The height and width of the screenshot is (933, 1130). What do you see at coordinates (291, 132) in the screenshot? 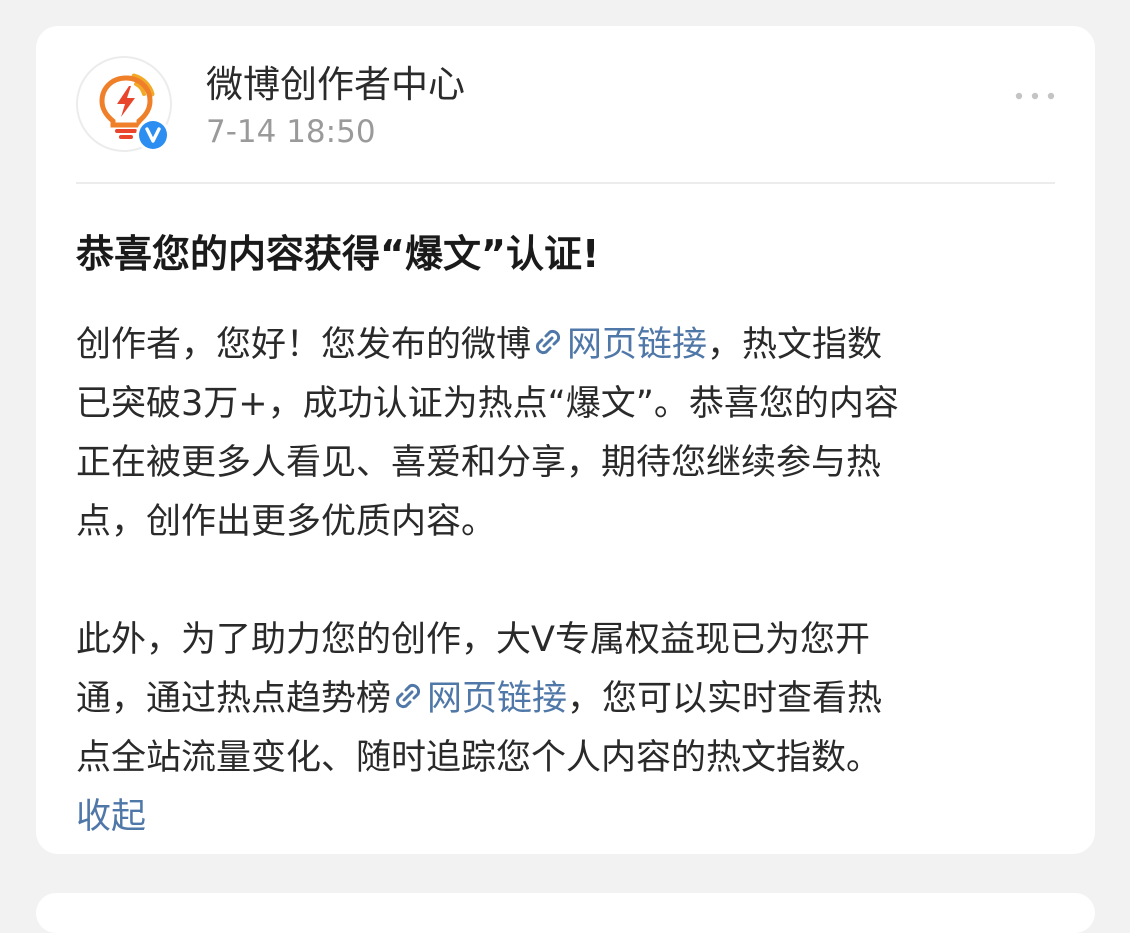
I see `post-timestamp: 7-14 18:50` at bounding box center [291, 132].